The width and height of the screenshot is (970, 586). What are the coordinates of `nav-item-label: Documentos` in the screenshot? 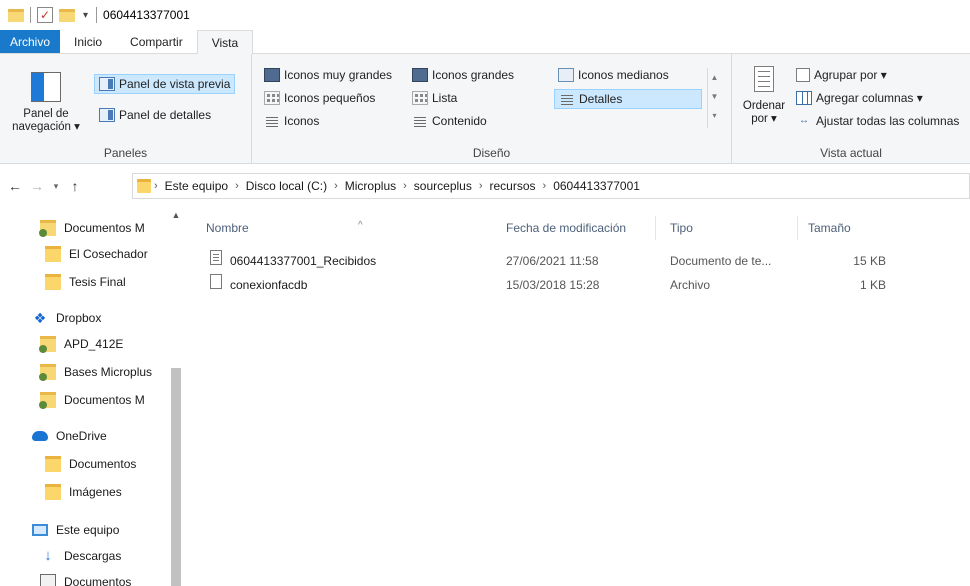 It's located at (98, 580).